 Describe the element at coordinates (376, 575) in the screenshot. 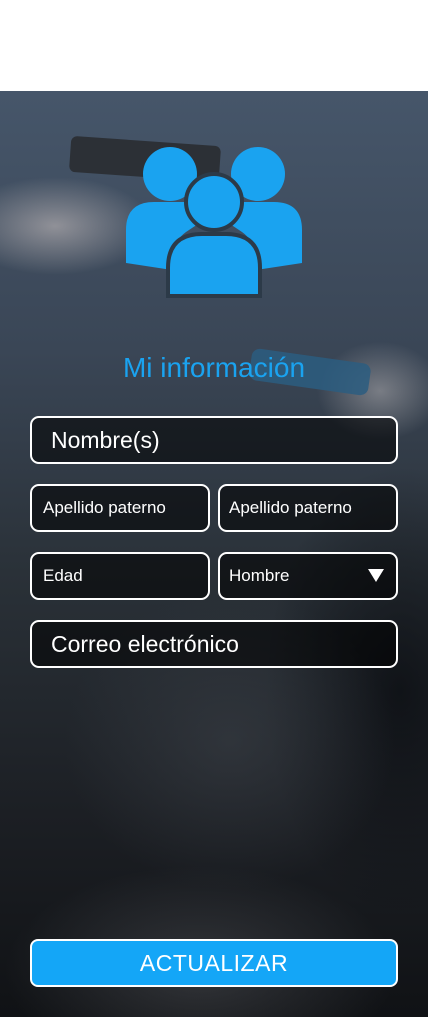

I see `caret-down-icon` at that location.